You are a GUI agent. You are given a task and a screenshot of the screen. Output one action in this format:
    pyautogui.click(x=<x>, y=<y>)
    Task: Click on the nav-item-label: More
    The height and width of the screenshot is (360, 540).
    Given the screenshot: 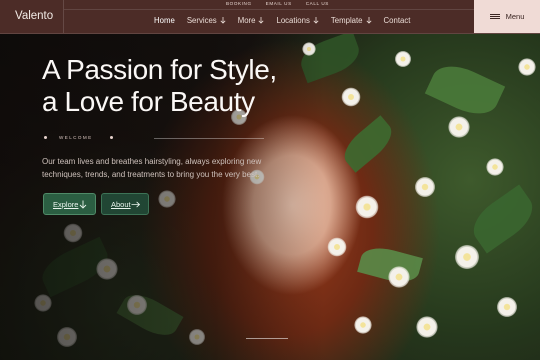 What is the action you would take?
    pyautogui.click(x=246, y=20)
    